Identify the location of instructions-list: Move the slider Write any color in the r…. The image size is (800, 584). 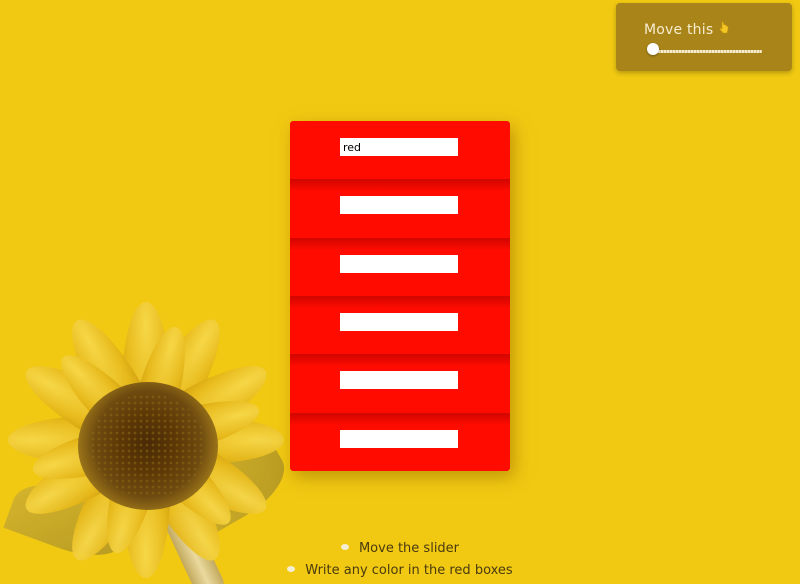
(400, 560).